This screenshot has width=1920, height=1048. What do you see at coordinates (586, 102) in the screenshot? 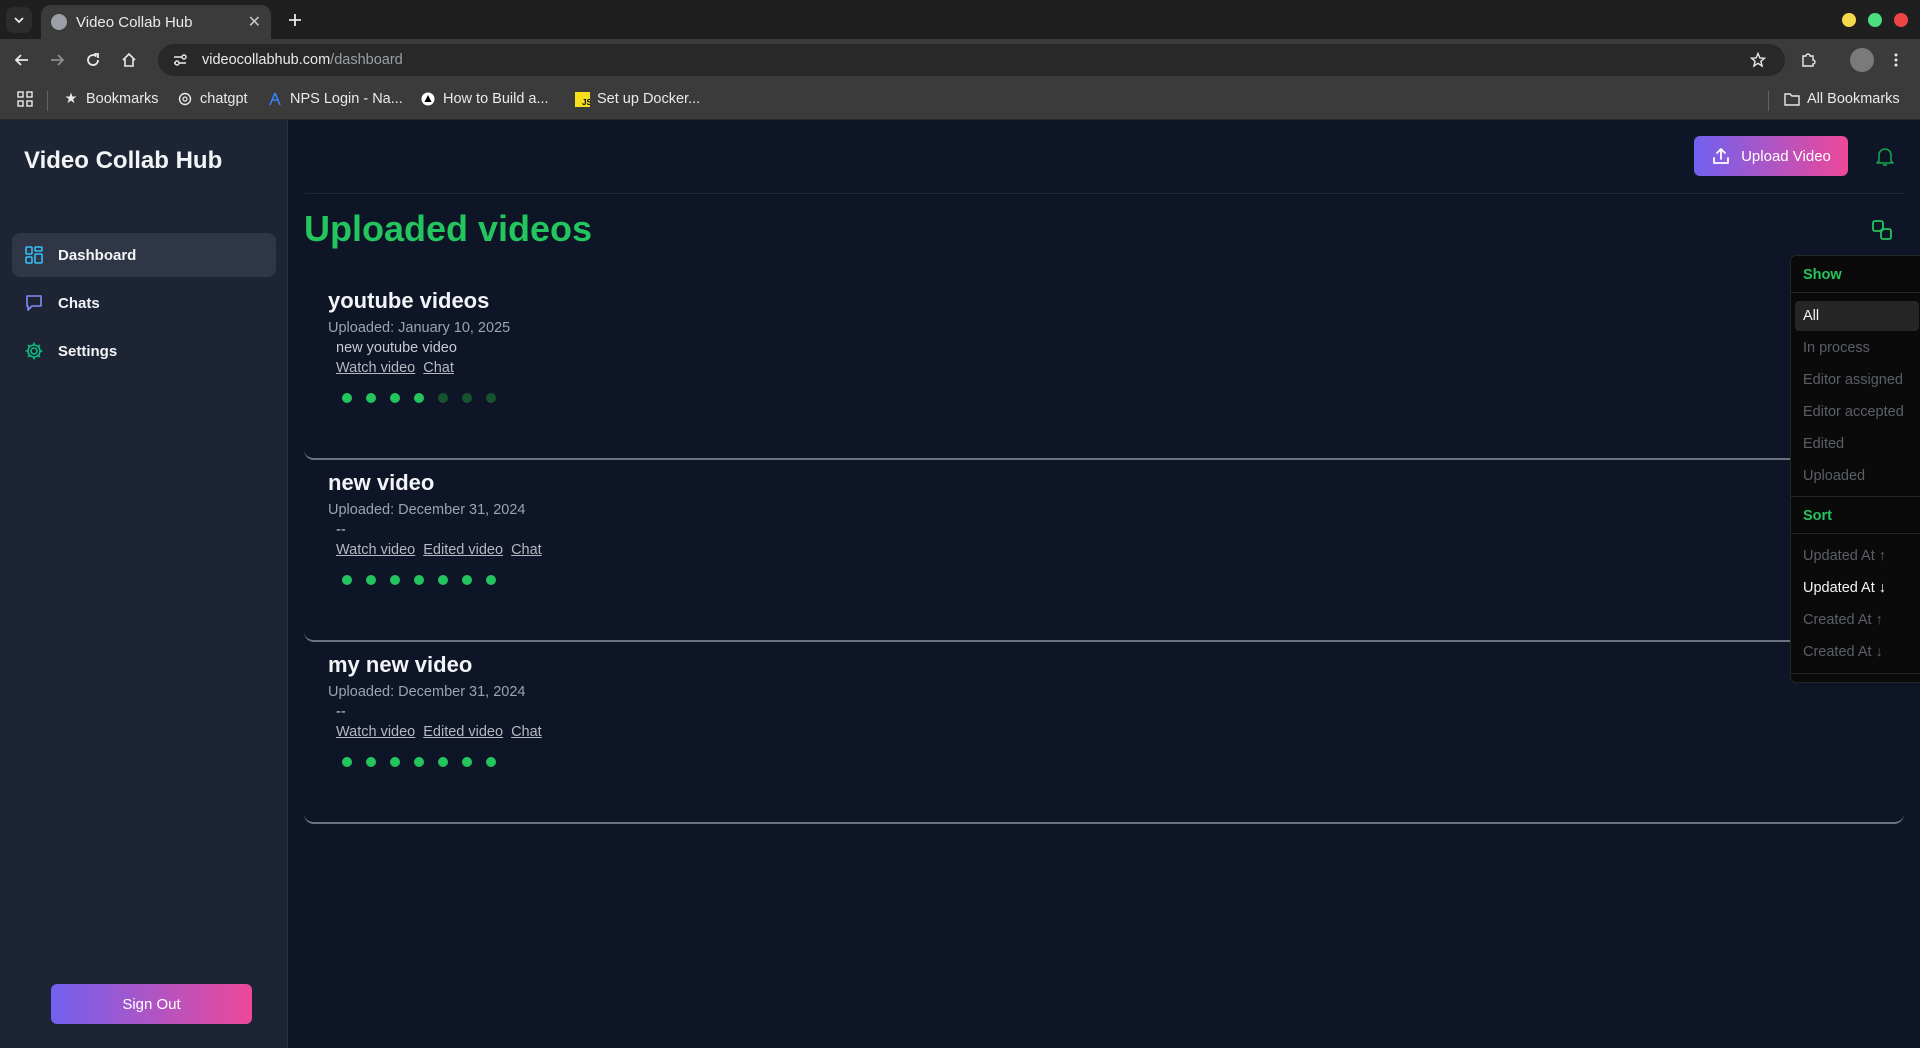
I see `svg-text: JS` at bounding box center [586, 102].